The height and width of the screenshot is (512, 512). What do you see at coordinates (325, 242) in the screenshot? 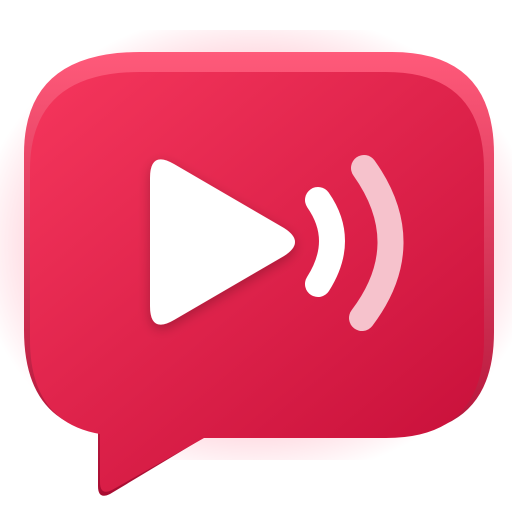
I see `sound-wave-inner` at bounding box center [325, 242].